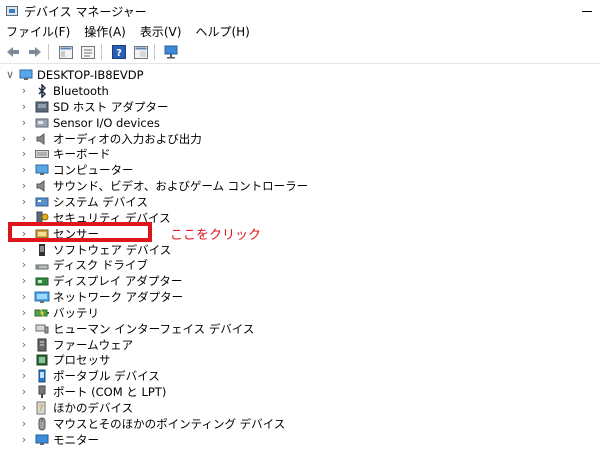 The width and height of the screenshot is (600, 453). Describe the element at coordinates (154, 328) in the screenshot. I see `tree-item-label: ヒューマン インターフェイス デバイス` at that location.